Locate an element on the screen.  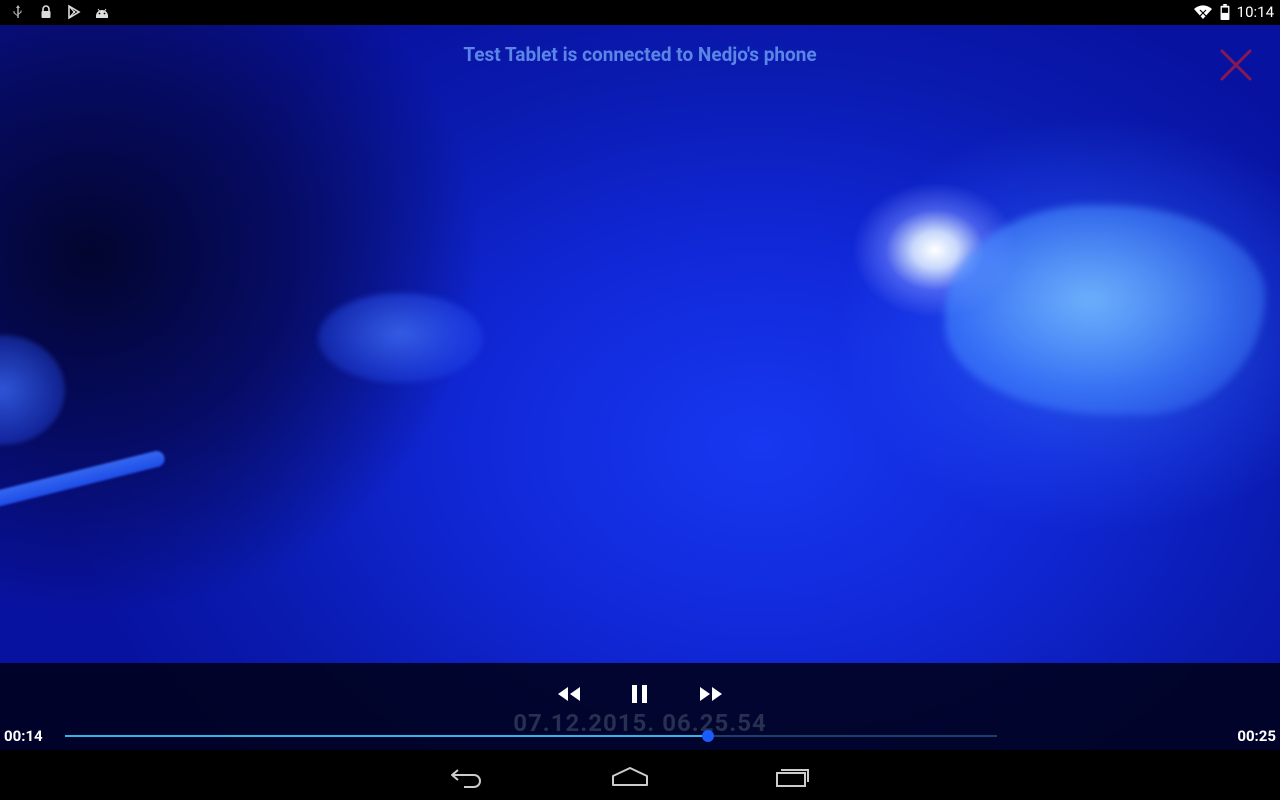
pause-icon is located at coordinates (640, 694).